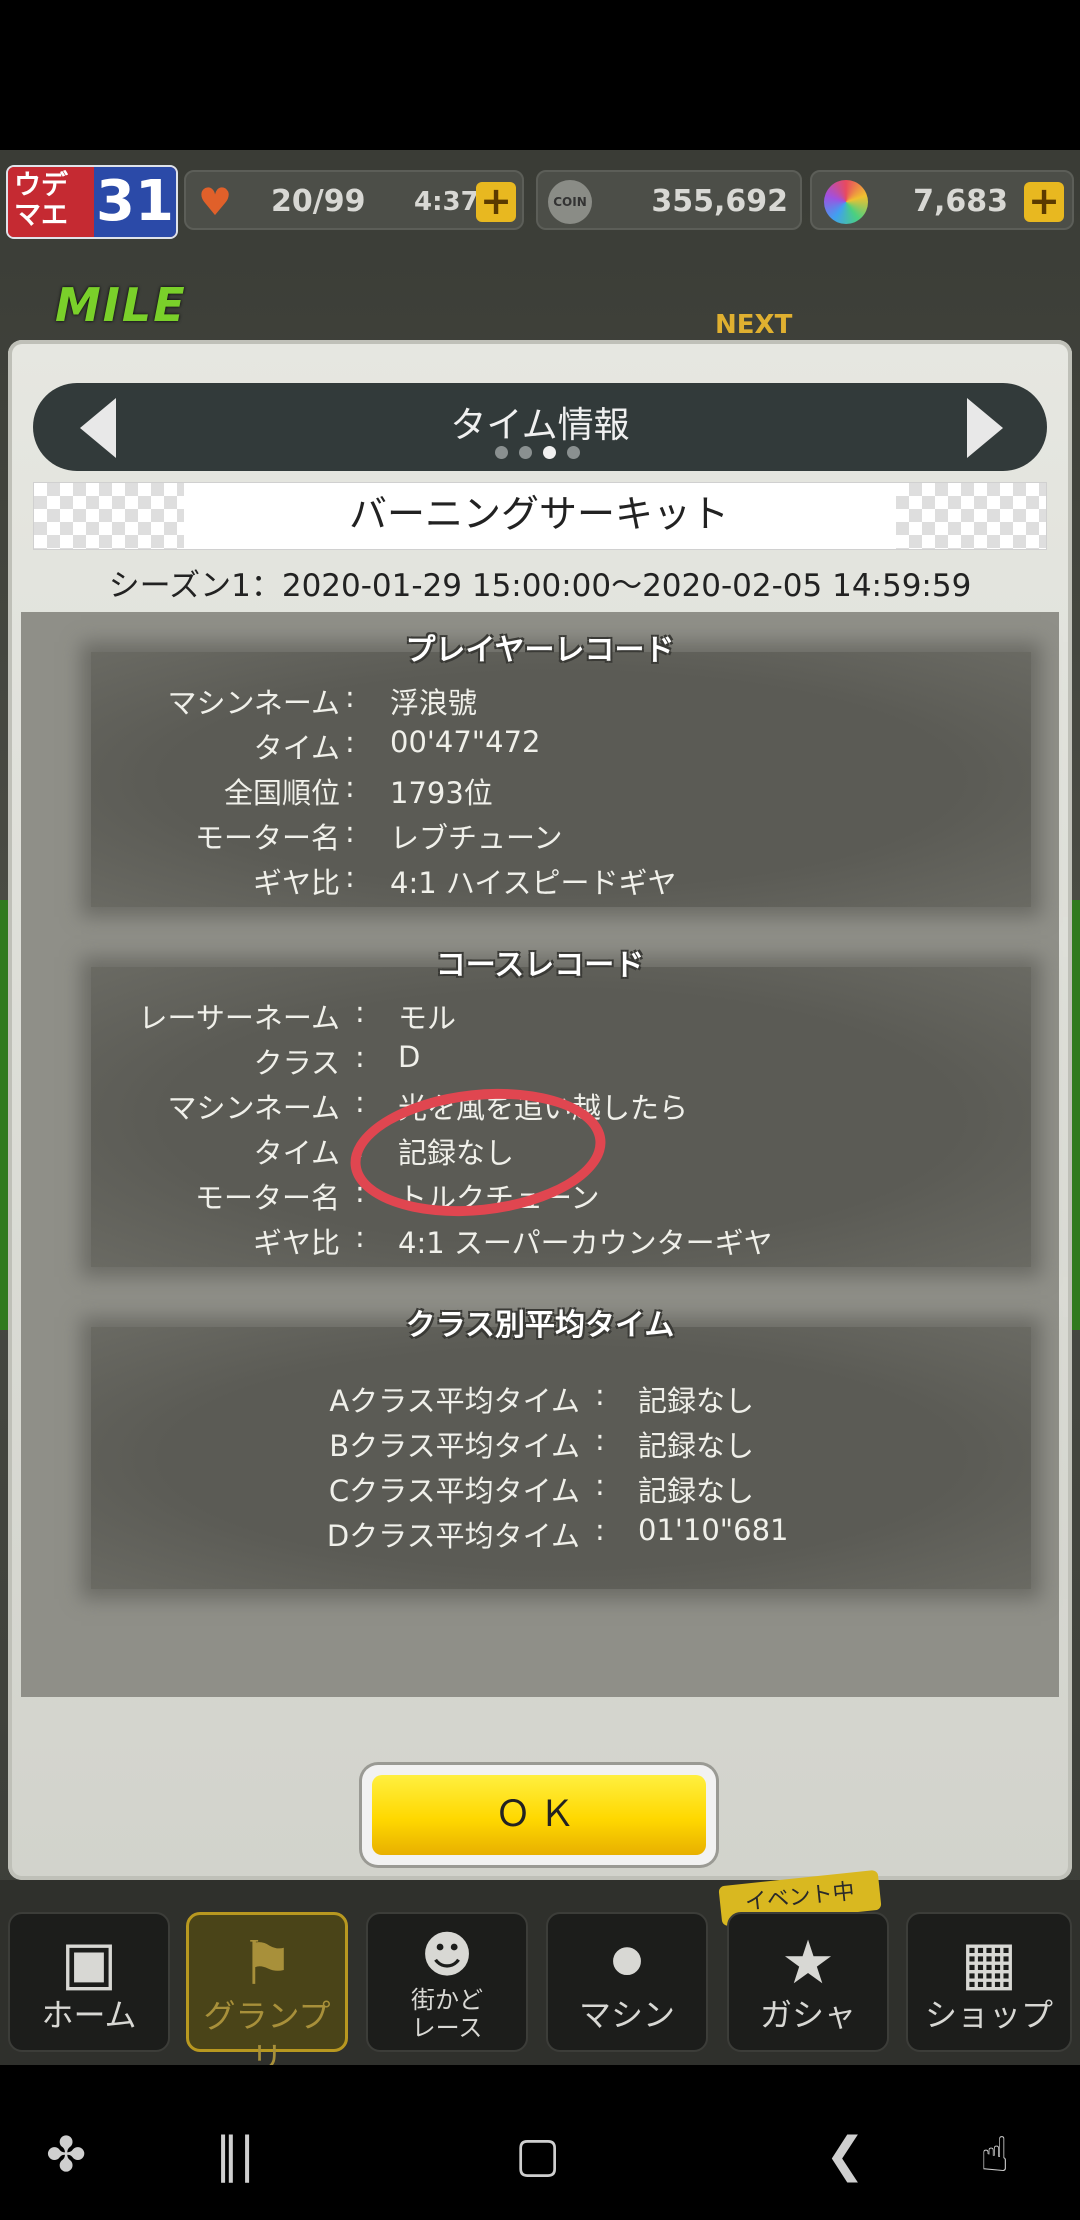 The width and height of the screenshot is (1080, 2220). Describe the element at coordinates (585, 1243) in the screenshot. I see `course-gear-value: 4:1 スーパーカウンターギヤ` at that location.